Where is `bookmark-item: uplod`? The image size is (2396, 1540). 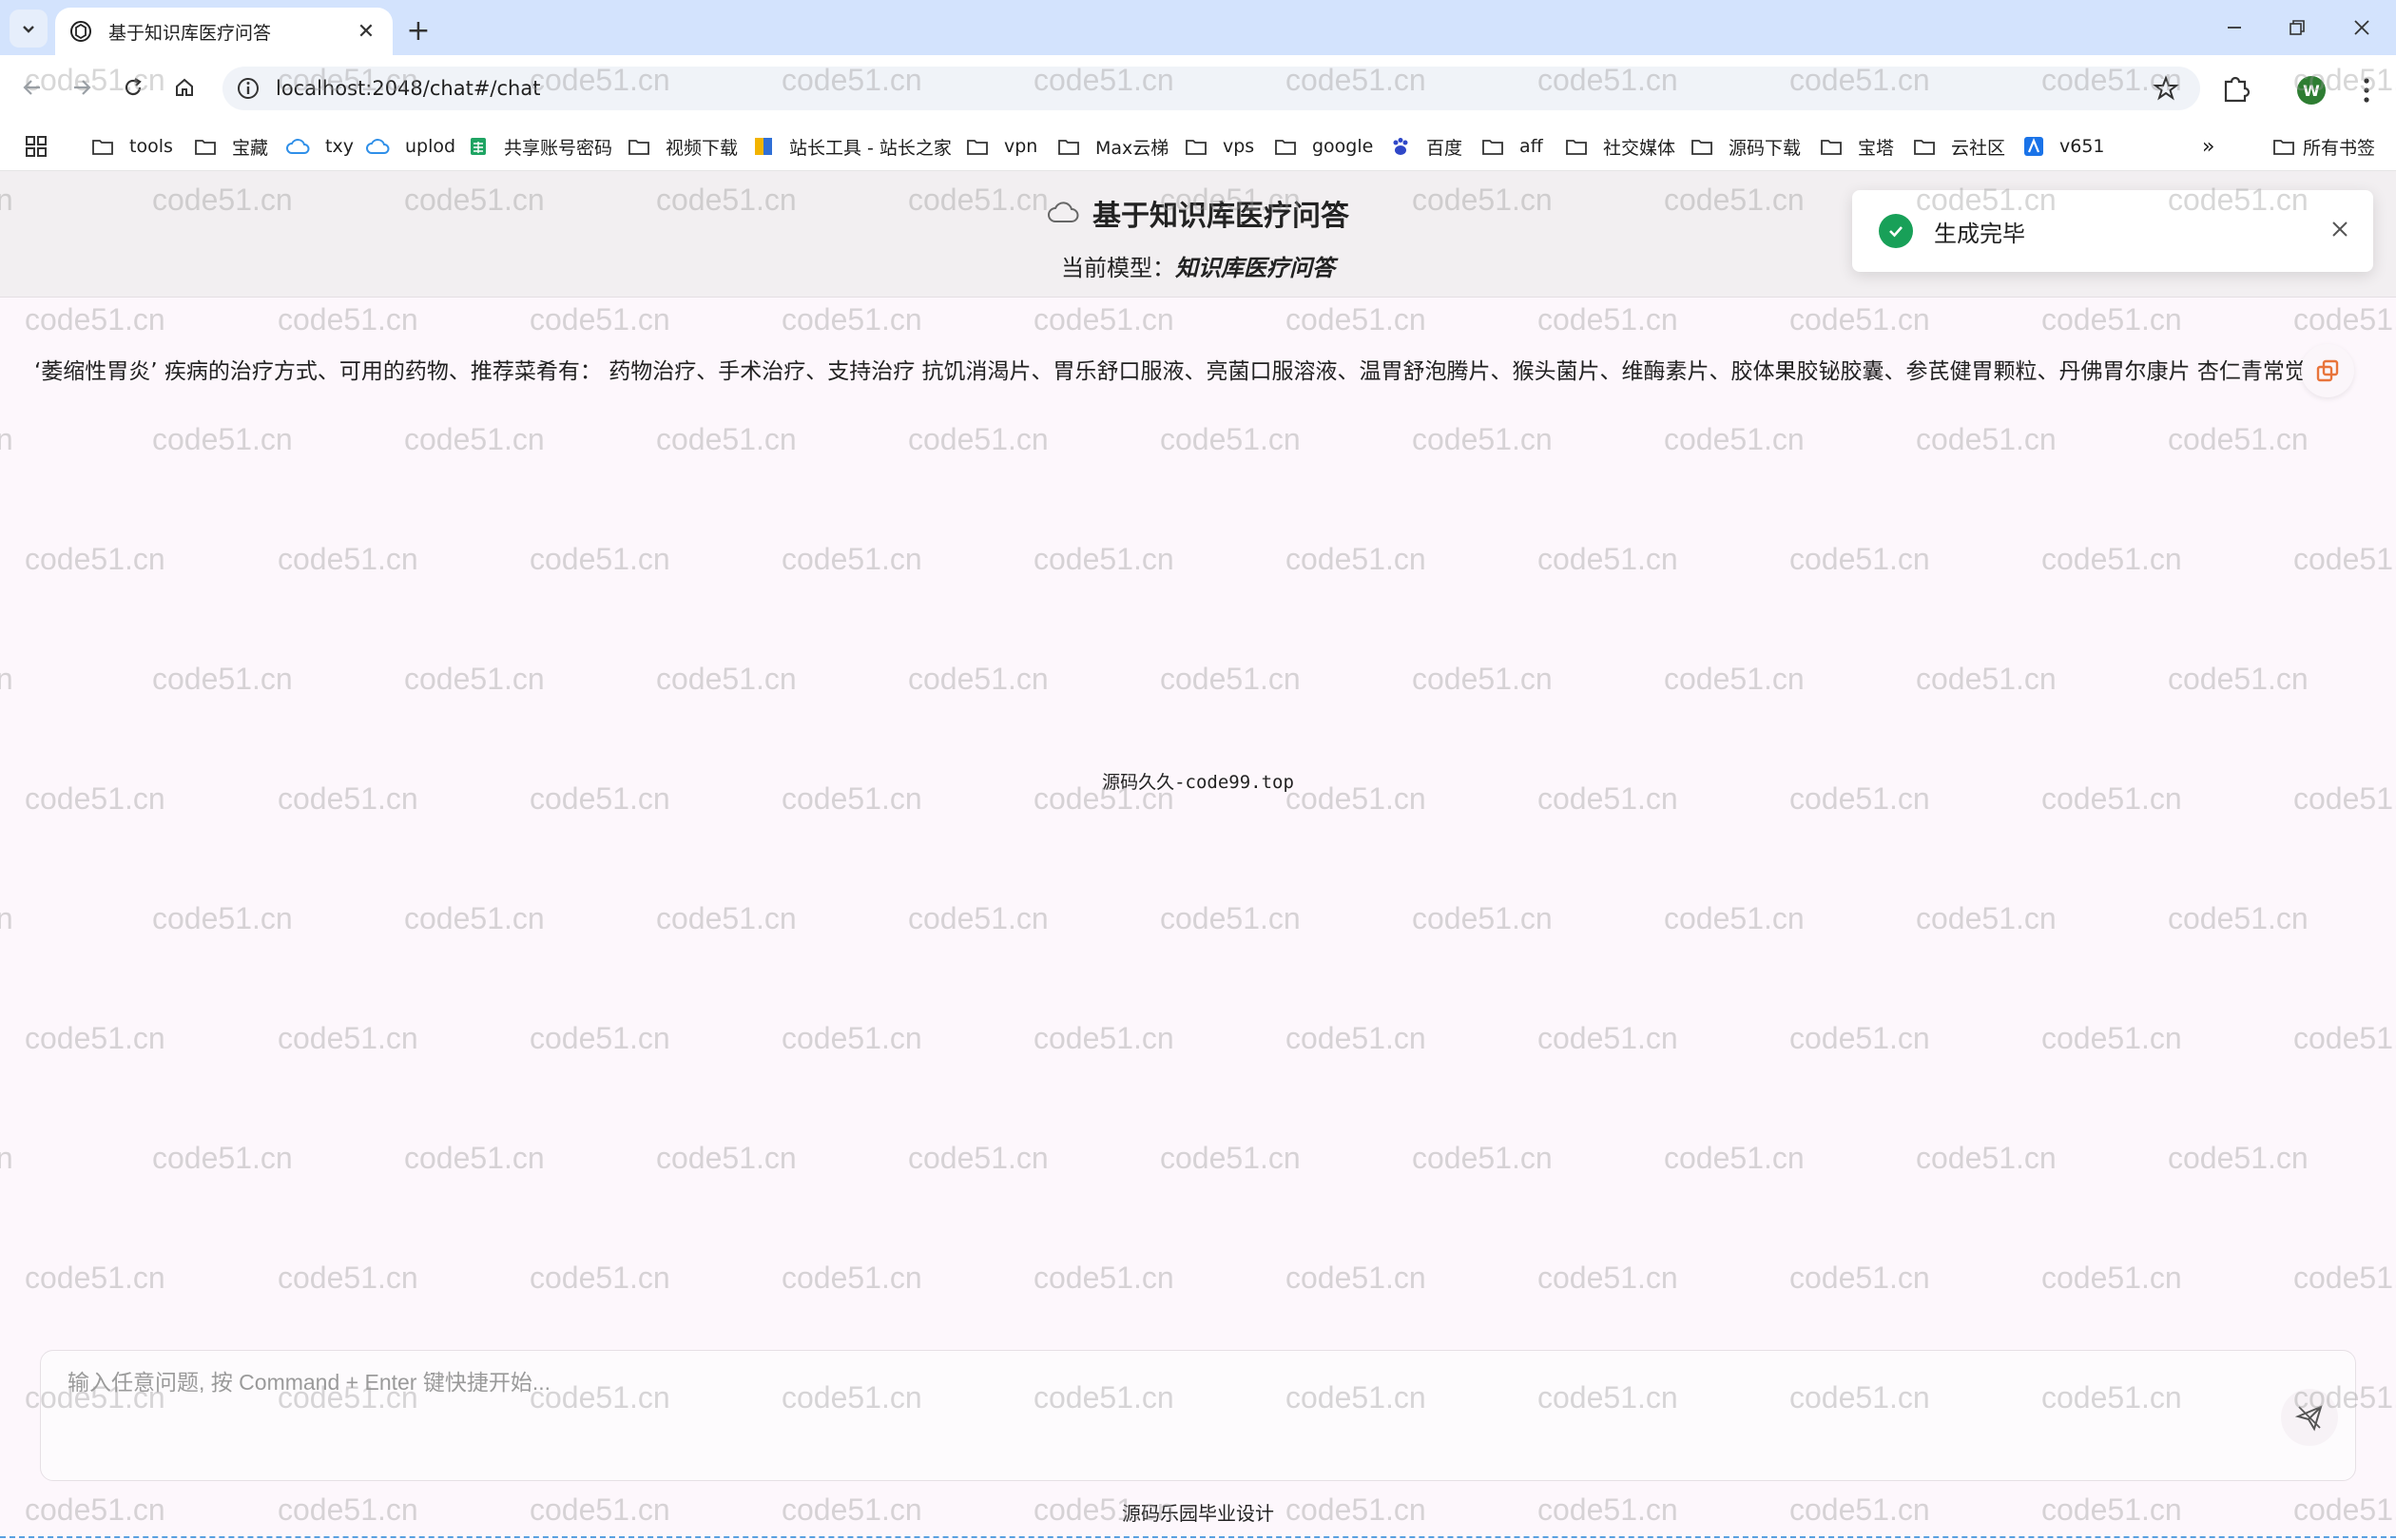
bookmark-item: uplod is located at coordinates (410, 146).